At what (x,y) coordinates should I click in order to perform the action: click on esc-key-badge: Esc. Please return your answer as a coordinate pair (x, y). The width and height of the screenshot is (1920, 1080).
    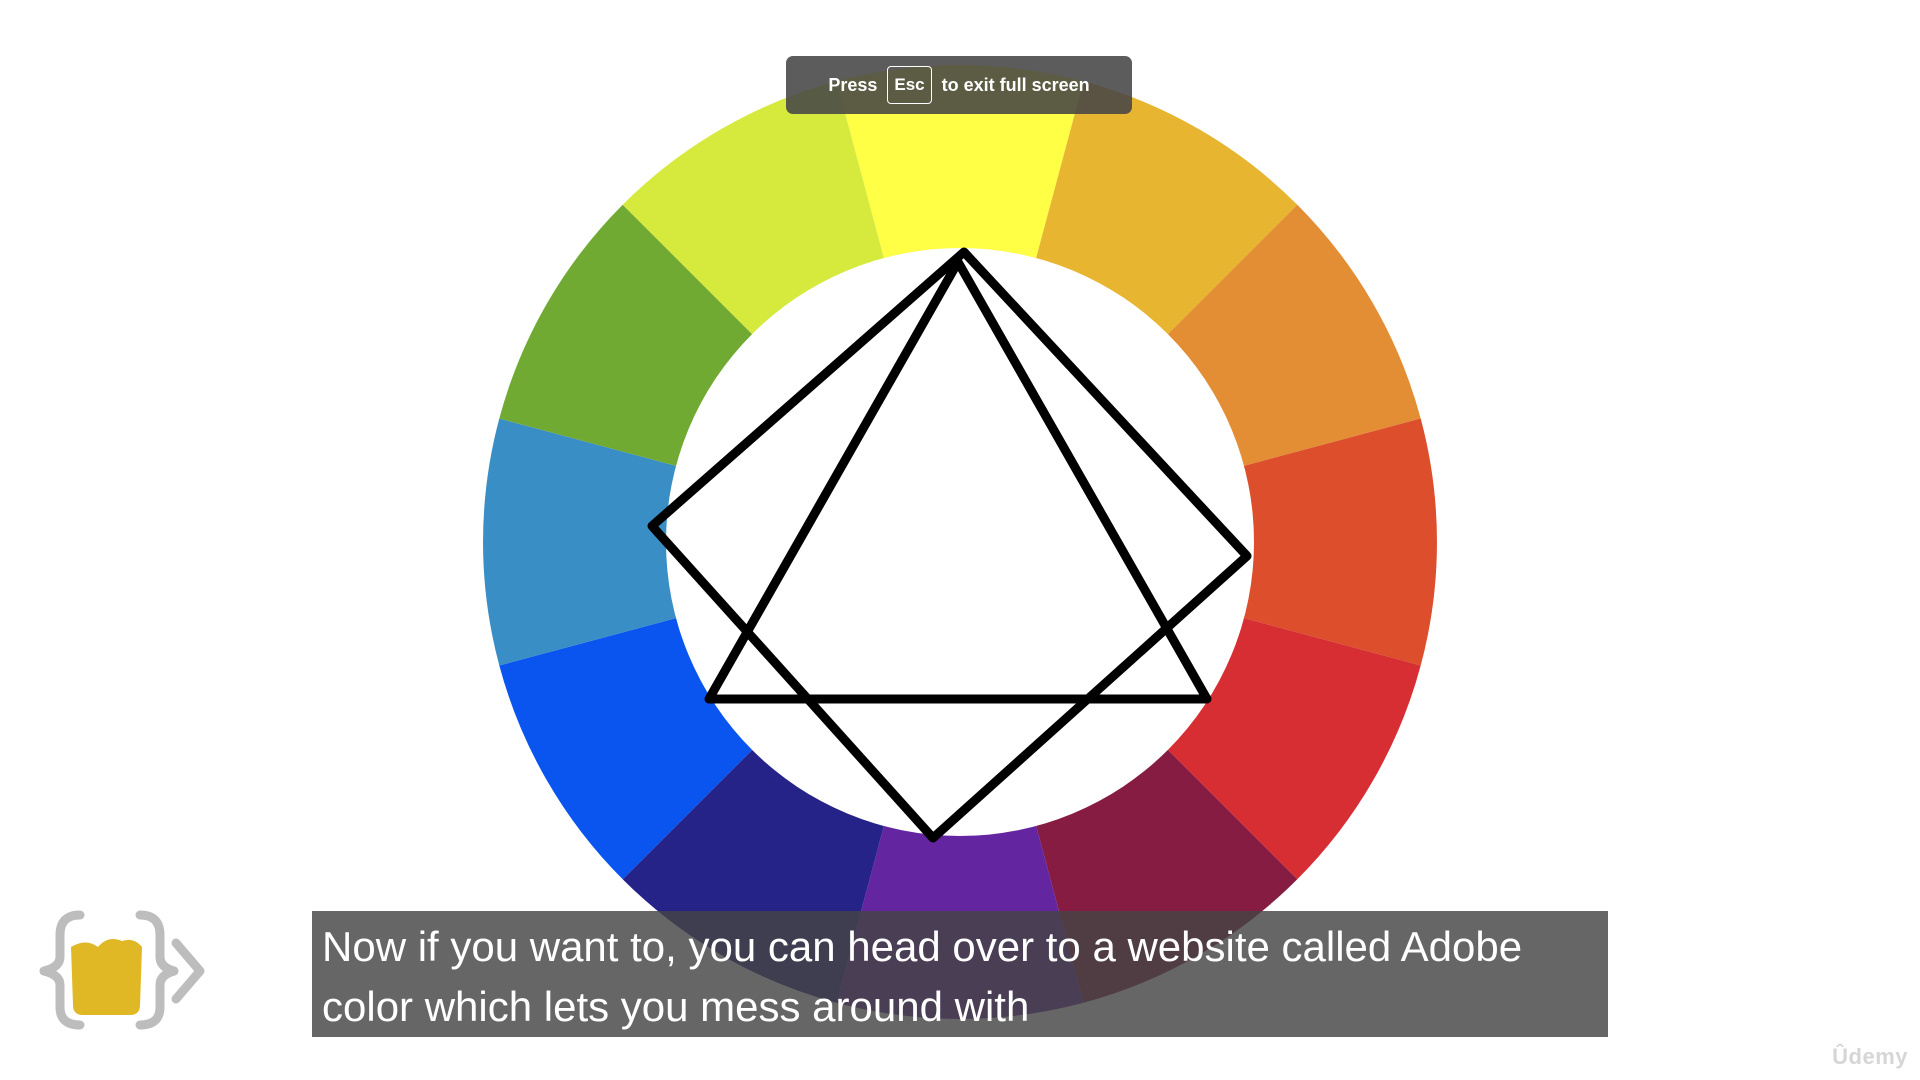
    Looking at the image, I should click on (909, 85).